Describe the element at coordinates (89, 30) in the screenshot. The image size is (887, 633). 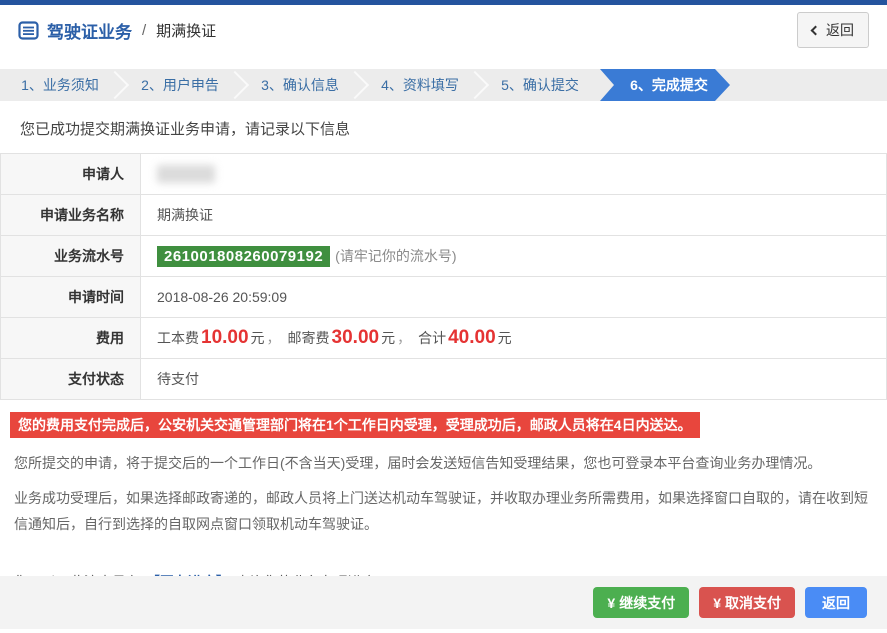
I see `breadcrumb-section: 驾驶证业务` at that location.